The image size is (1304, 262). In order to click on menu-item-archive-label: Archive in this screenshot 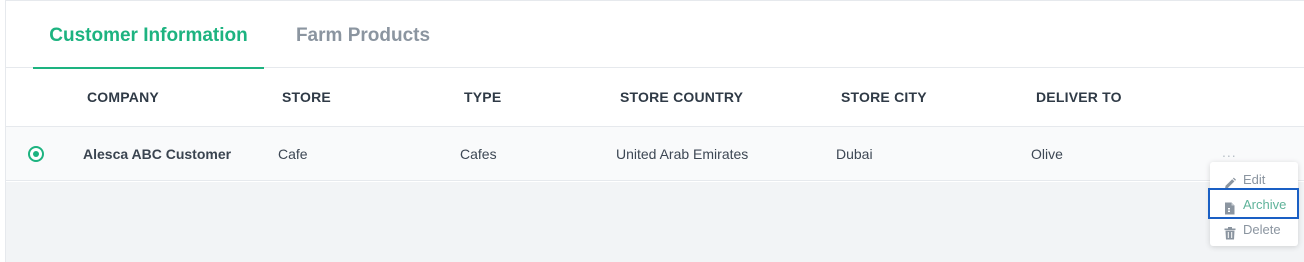, I will do `click(1265, 204)`.